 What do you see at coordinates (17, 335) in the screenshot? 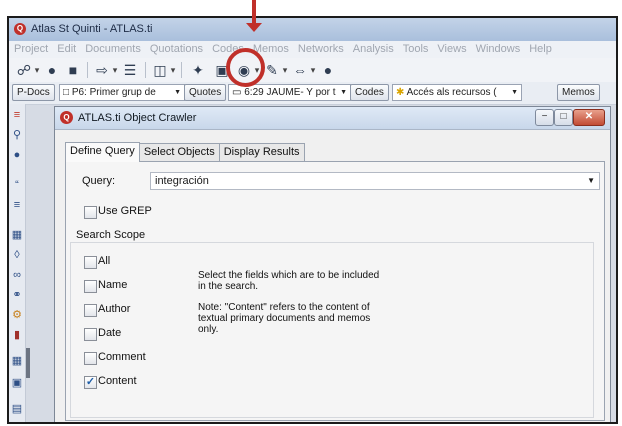
I see `highlighter-icon: ▮` at bounding box center [17, 335].